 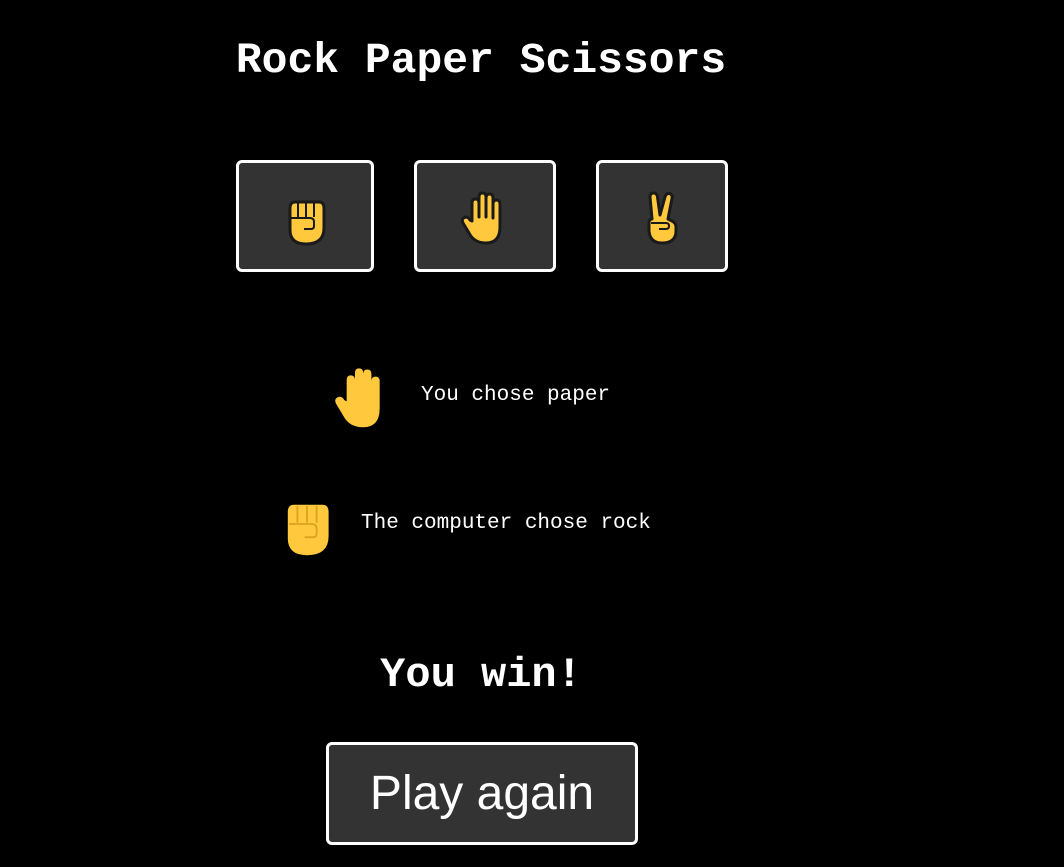 I want to click on paper-button, so click(x=485, y=216).